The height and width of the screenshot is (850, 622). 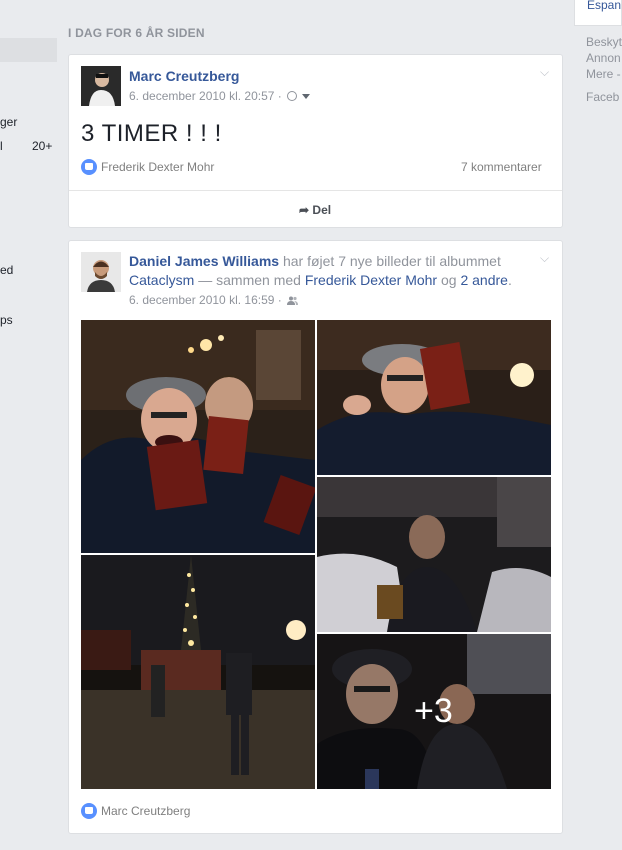 What do you see at coordinates (501, 167) in the screenshot?
I see `comments-count: 7 kommentarer` at bounding box center [501, 167].